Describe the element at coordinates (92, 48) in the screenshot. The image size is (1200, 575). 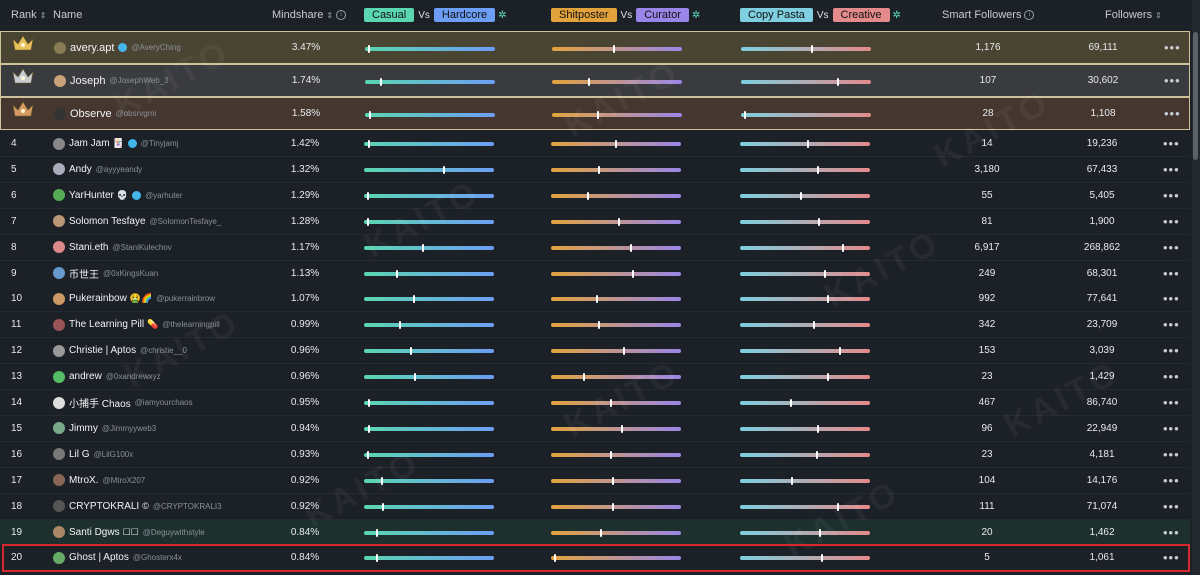
I see `display-name: avery.apt` at that location.